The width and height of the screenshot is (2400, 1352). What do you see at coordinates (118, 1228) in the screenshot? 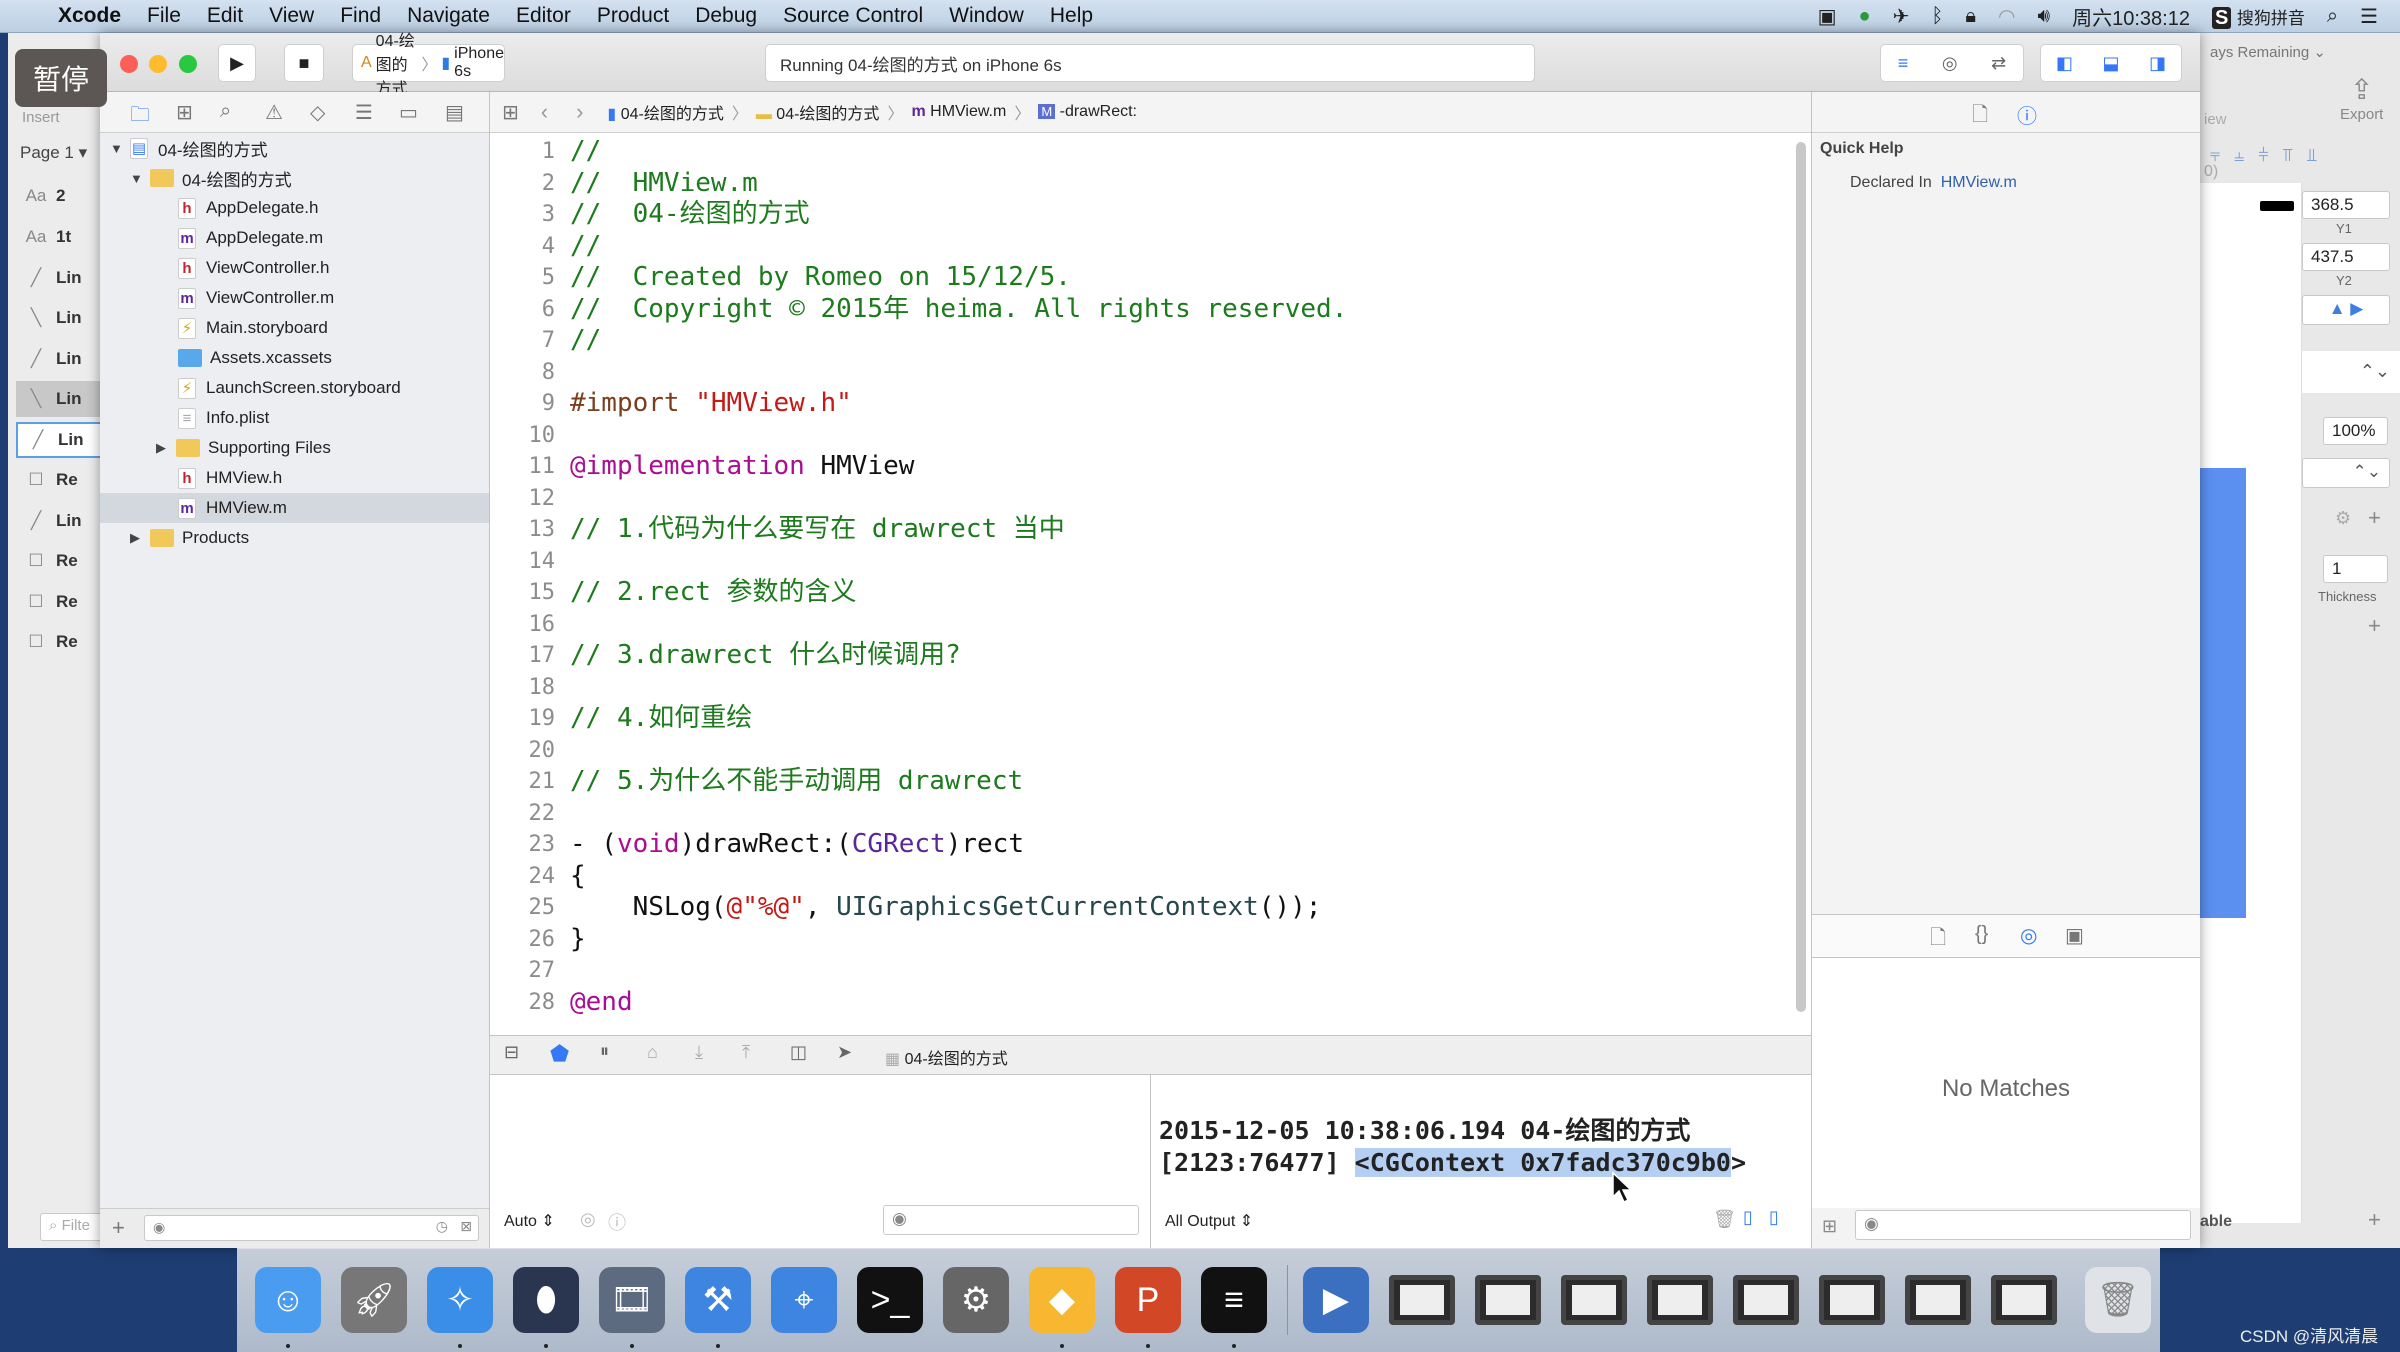
I see `add-file-icon: +` at bounding box center [118, 1228].